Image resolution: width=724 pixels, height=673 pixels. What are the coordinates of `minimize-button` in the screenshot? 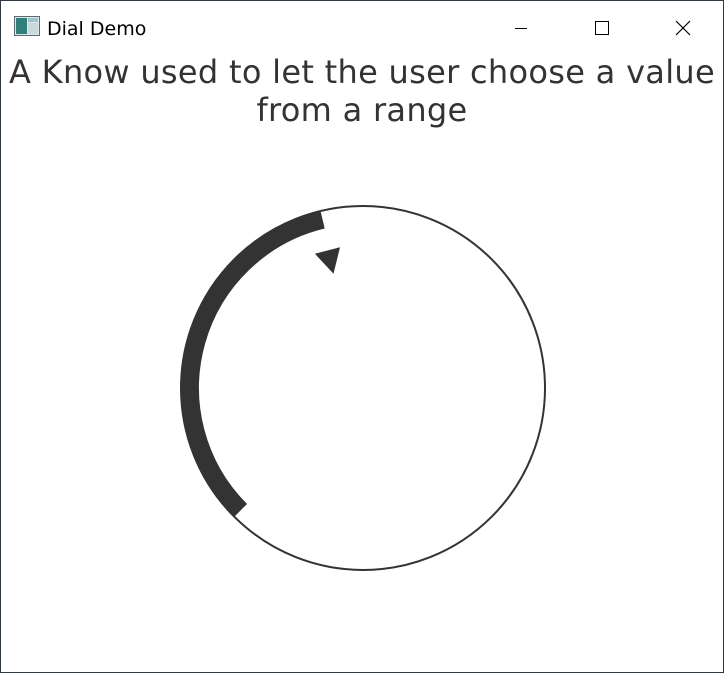 It's located at (521, 28).